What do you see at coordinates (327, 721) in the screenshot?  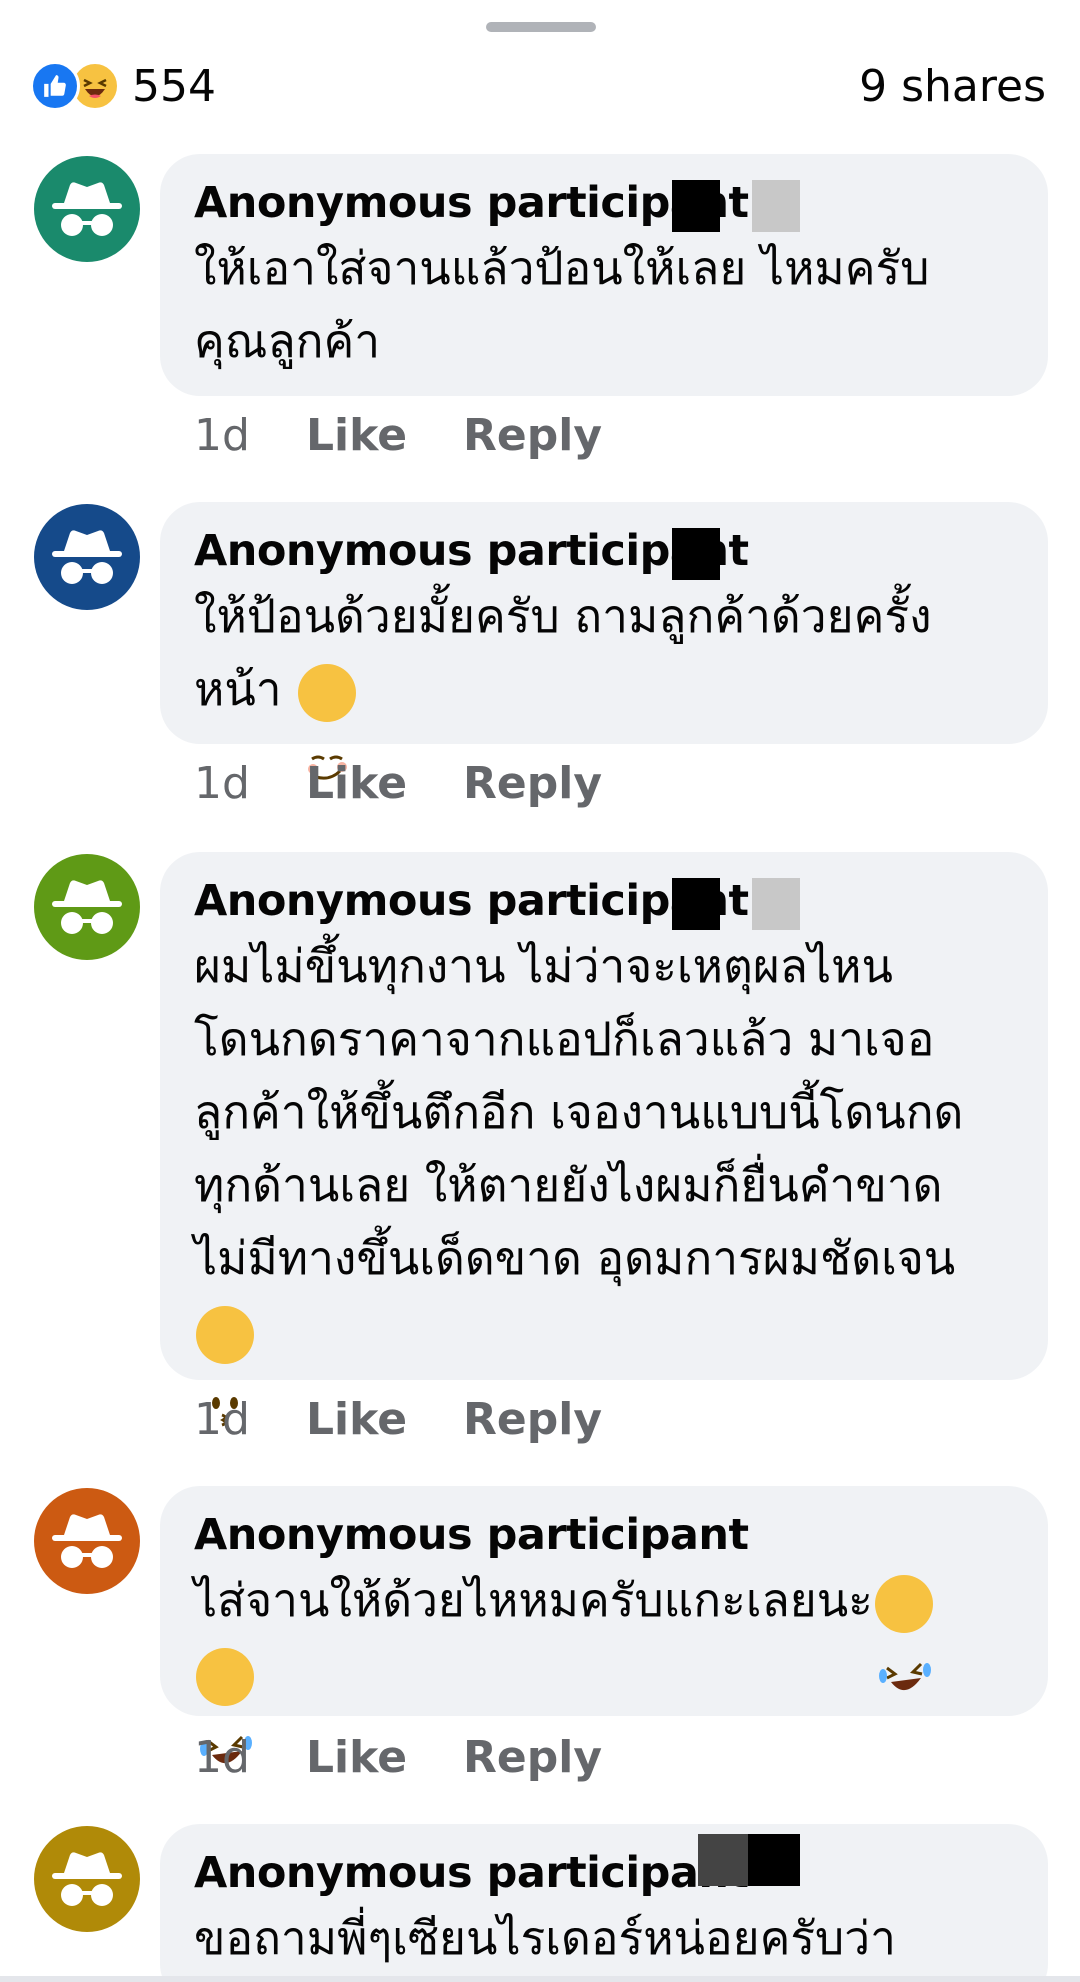 I see `smirk-emoji` at bounding box center [327, 721].